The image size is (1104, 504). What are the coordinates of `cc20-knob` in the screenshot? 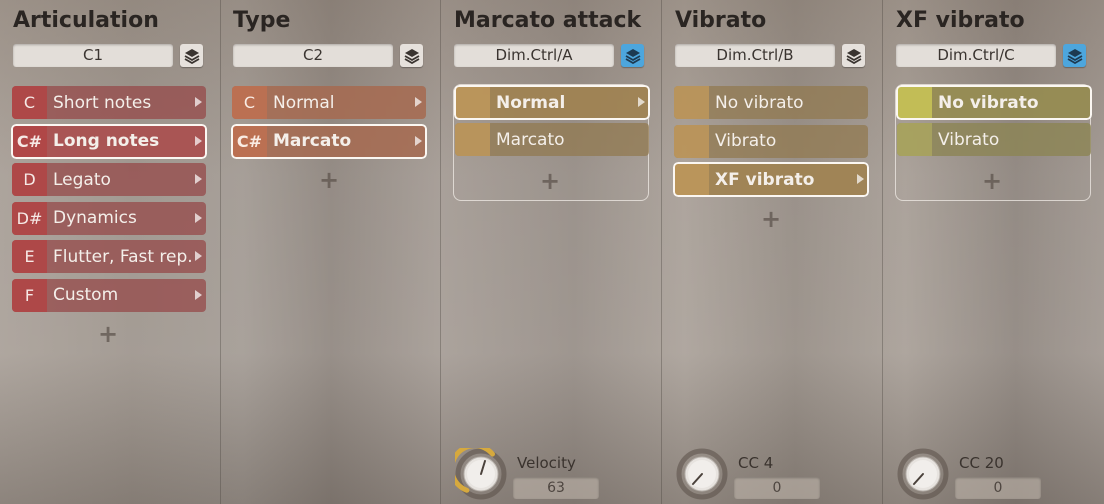 It's located at (923, 474).